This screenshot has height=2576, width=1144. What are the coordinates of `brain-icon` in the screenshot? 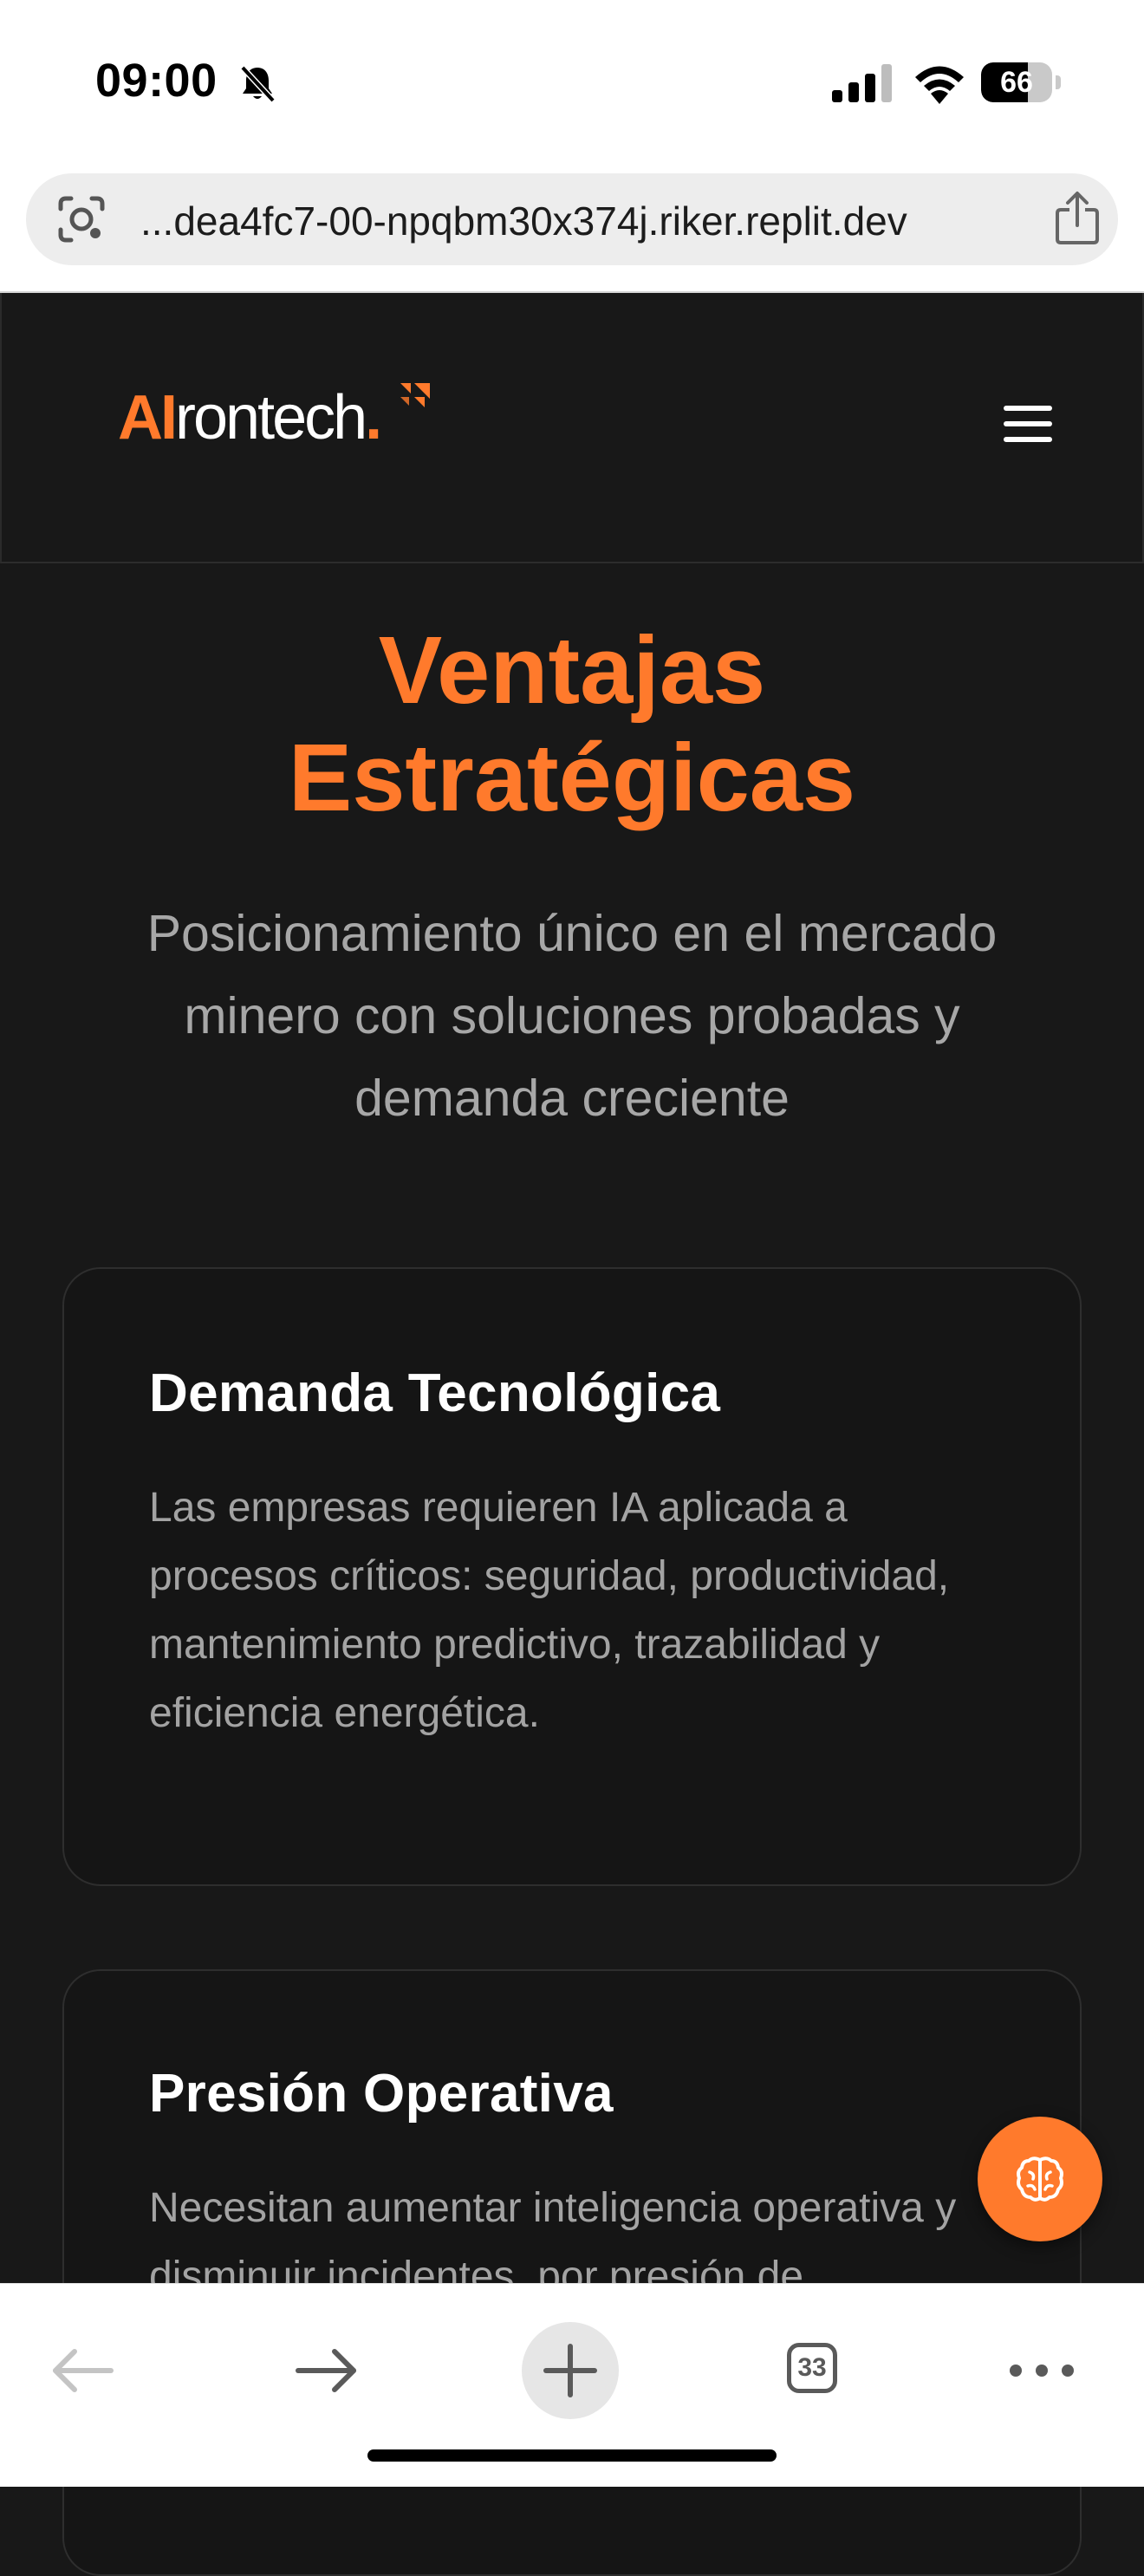 It's located at (1040, 2179).